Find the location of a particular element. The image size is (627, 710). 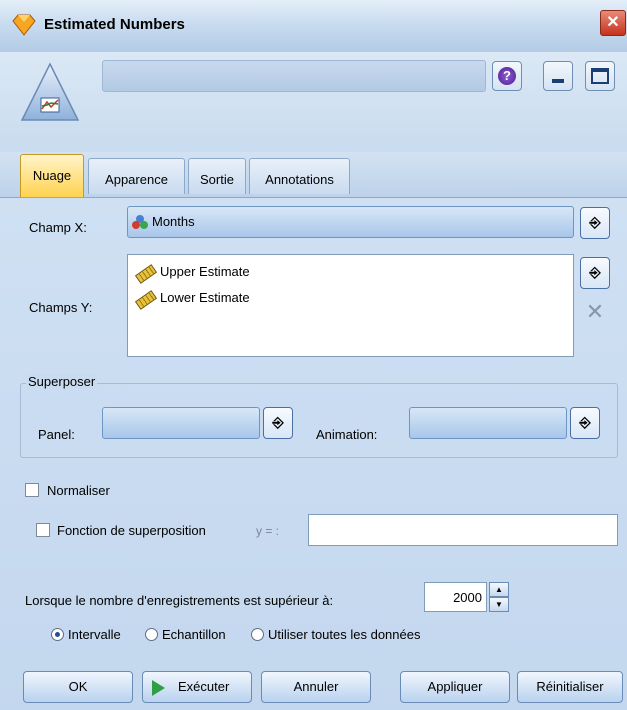

radio-interval-label: Intervalle is located at coordinates (94, 634).